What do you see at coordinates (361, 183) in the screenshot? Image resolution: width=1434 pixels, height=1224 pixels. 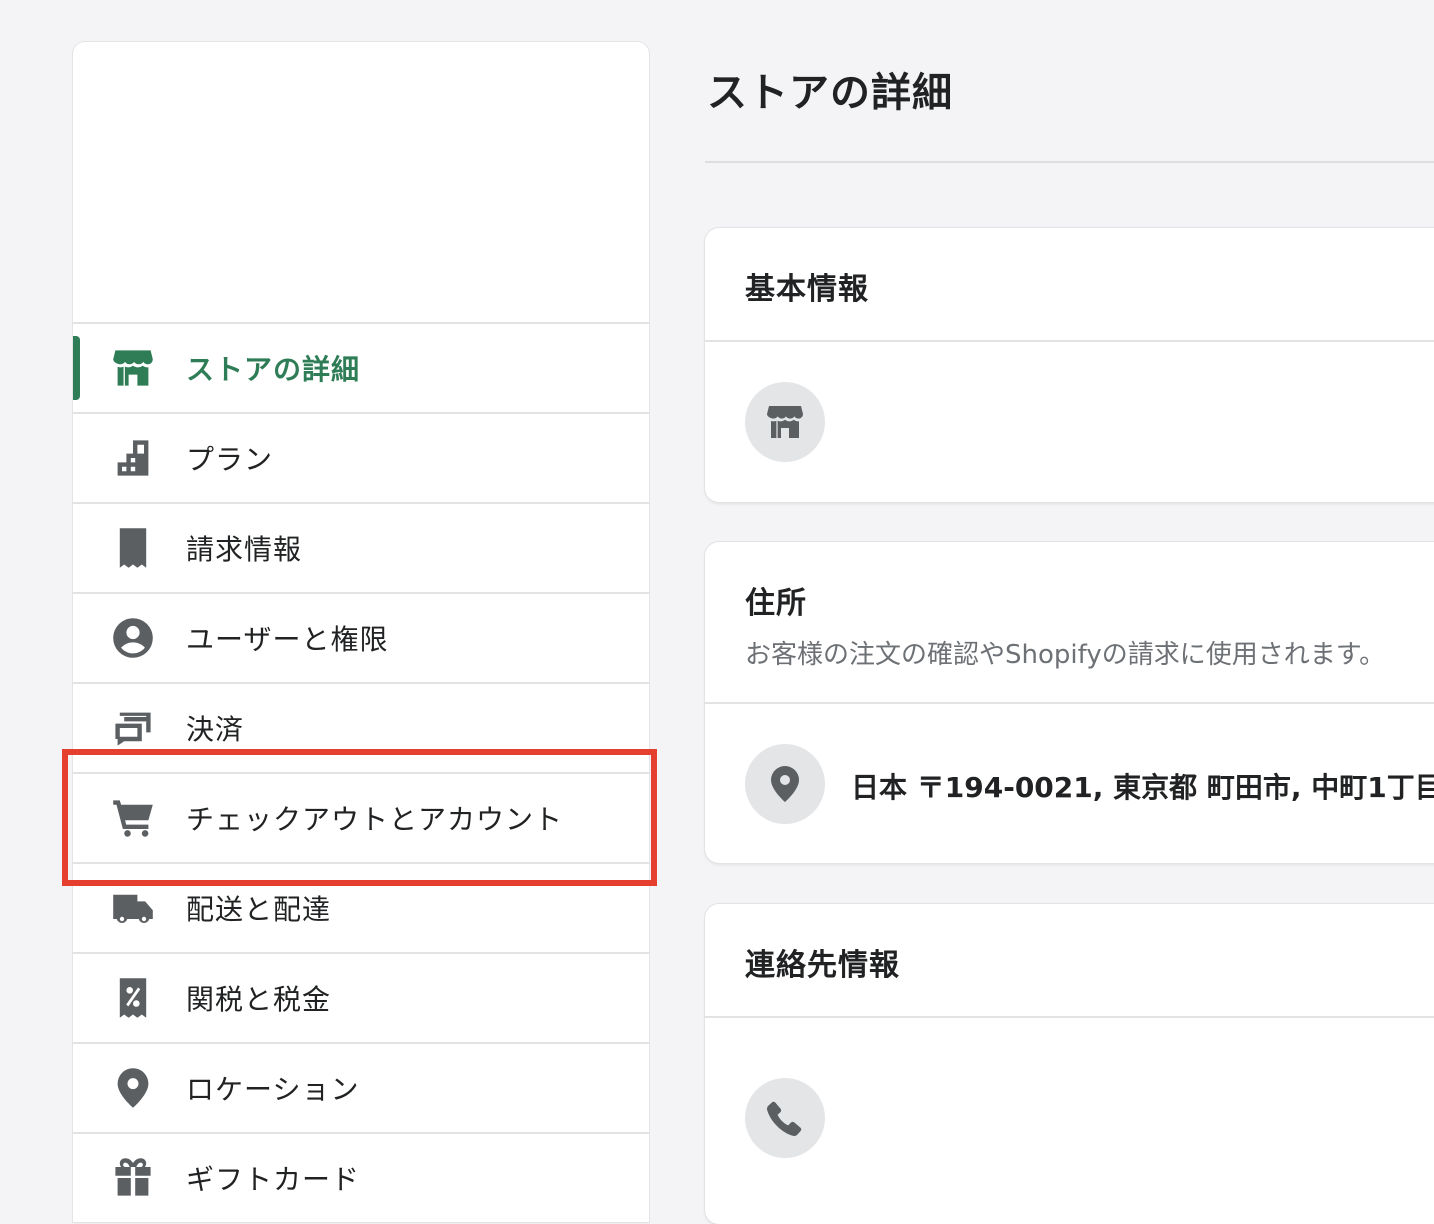 I see `sidebar-header` at bounding box center [361, 183].